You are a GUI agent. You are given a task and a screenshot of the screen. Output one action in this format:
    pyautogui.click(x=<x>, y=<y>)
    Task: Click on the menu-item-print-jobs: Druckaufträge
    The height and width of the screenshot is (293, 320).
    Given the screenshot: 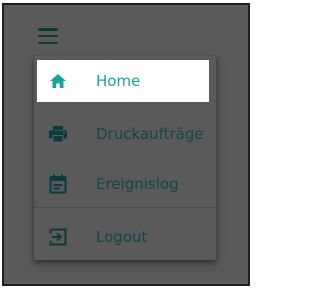 What is the action you would take?
    pyautogui.click(x=125, y=134)
    